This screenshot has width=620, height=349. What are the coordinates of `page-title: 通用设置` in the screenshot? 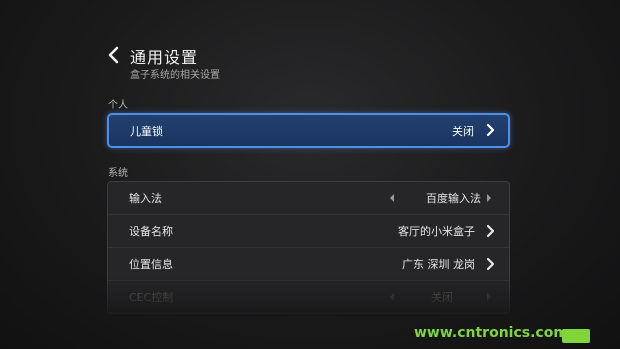 It's located at (164, 57).